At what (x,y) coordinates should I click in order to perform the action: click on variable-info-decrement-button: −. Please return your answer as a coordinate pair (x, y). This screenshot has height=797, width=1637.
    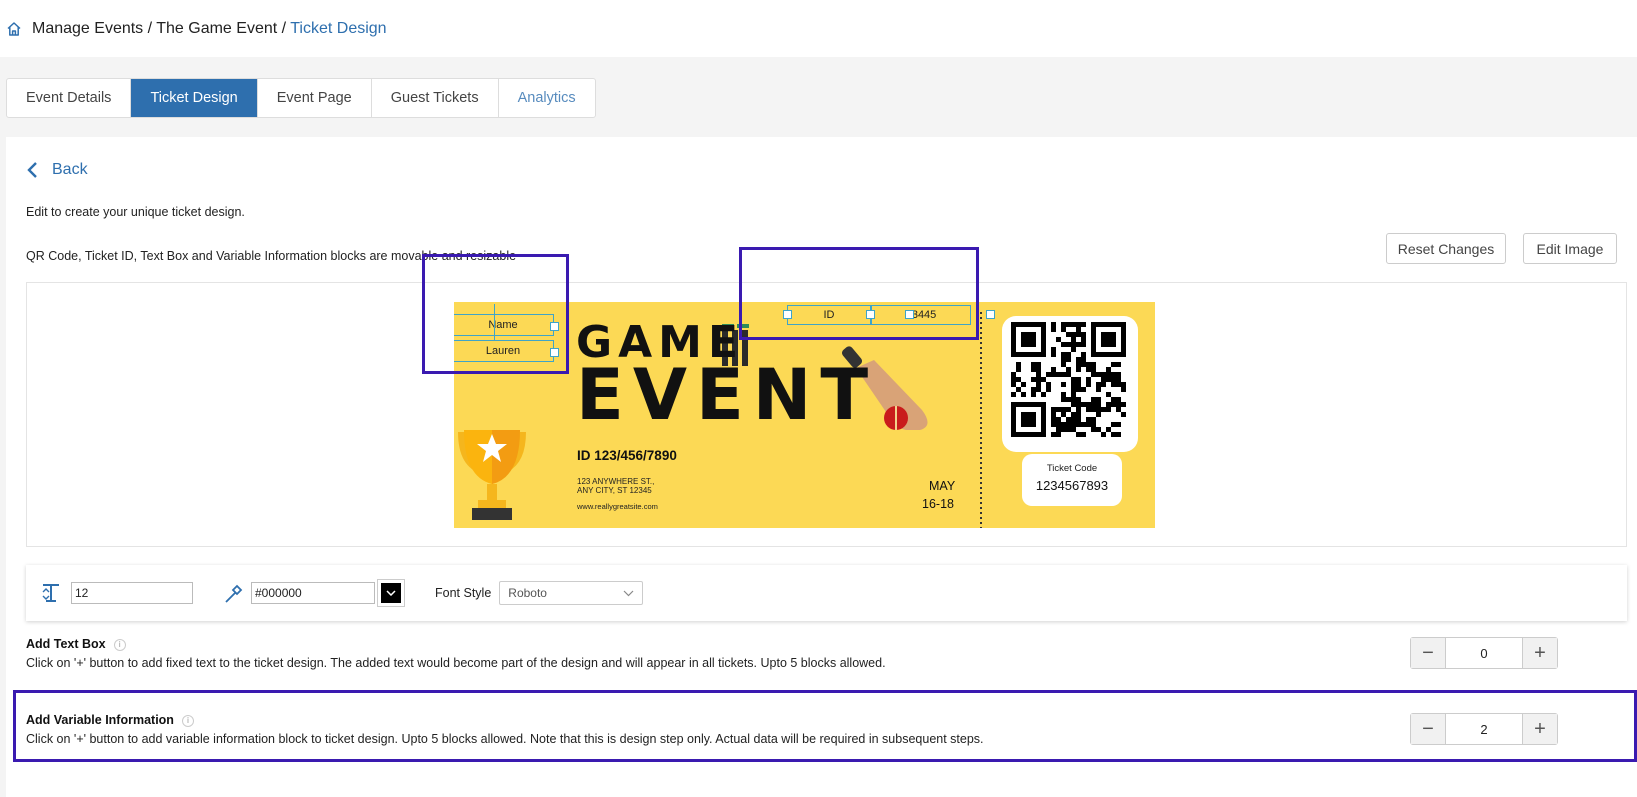
    Looking at the image, I should click on (1428, 729).